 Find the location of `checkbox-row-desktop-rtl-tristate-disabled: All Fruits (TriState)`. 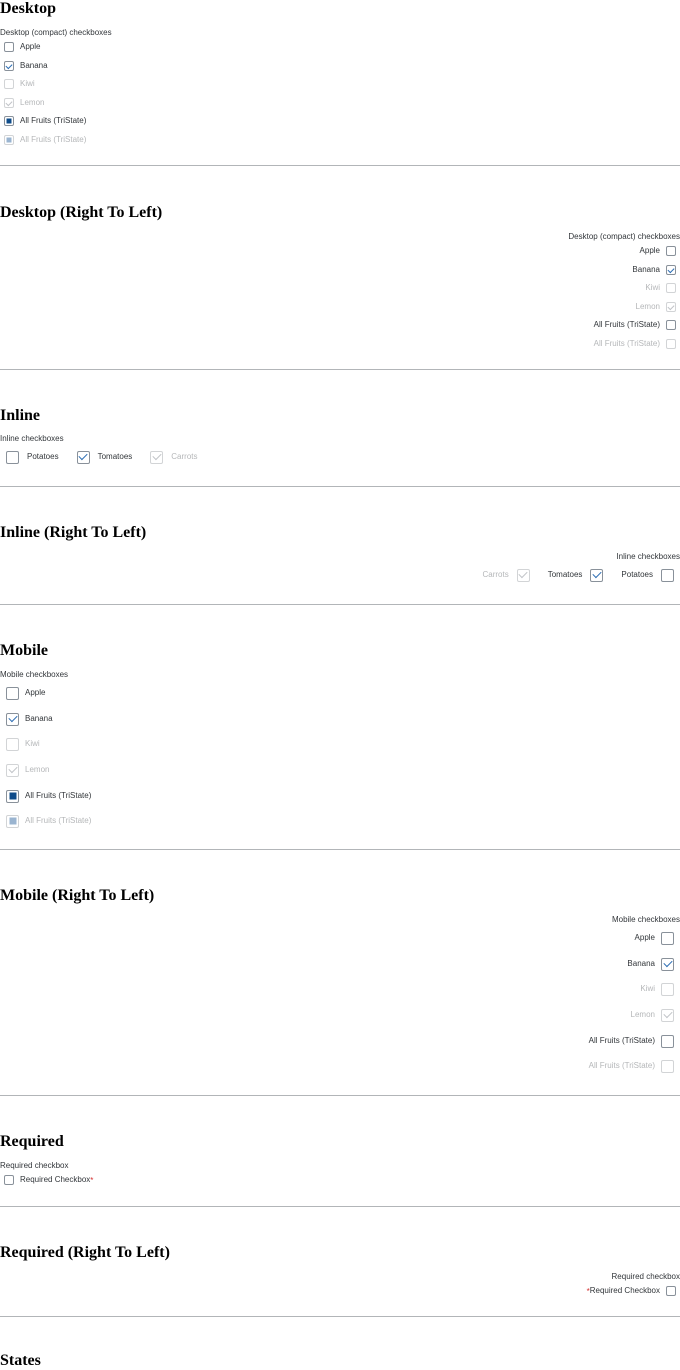

checkbox-row-desktop-rtl-tristate-disabled: All Fruits (TriState) is located at coordinates (637, 344).